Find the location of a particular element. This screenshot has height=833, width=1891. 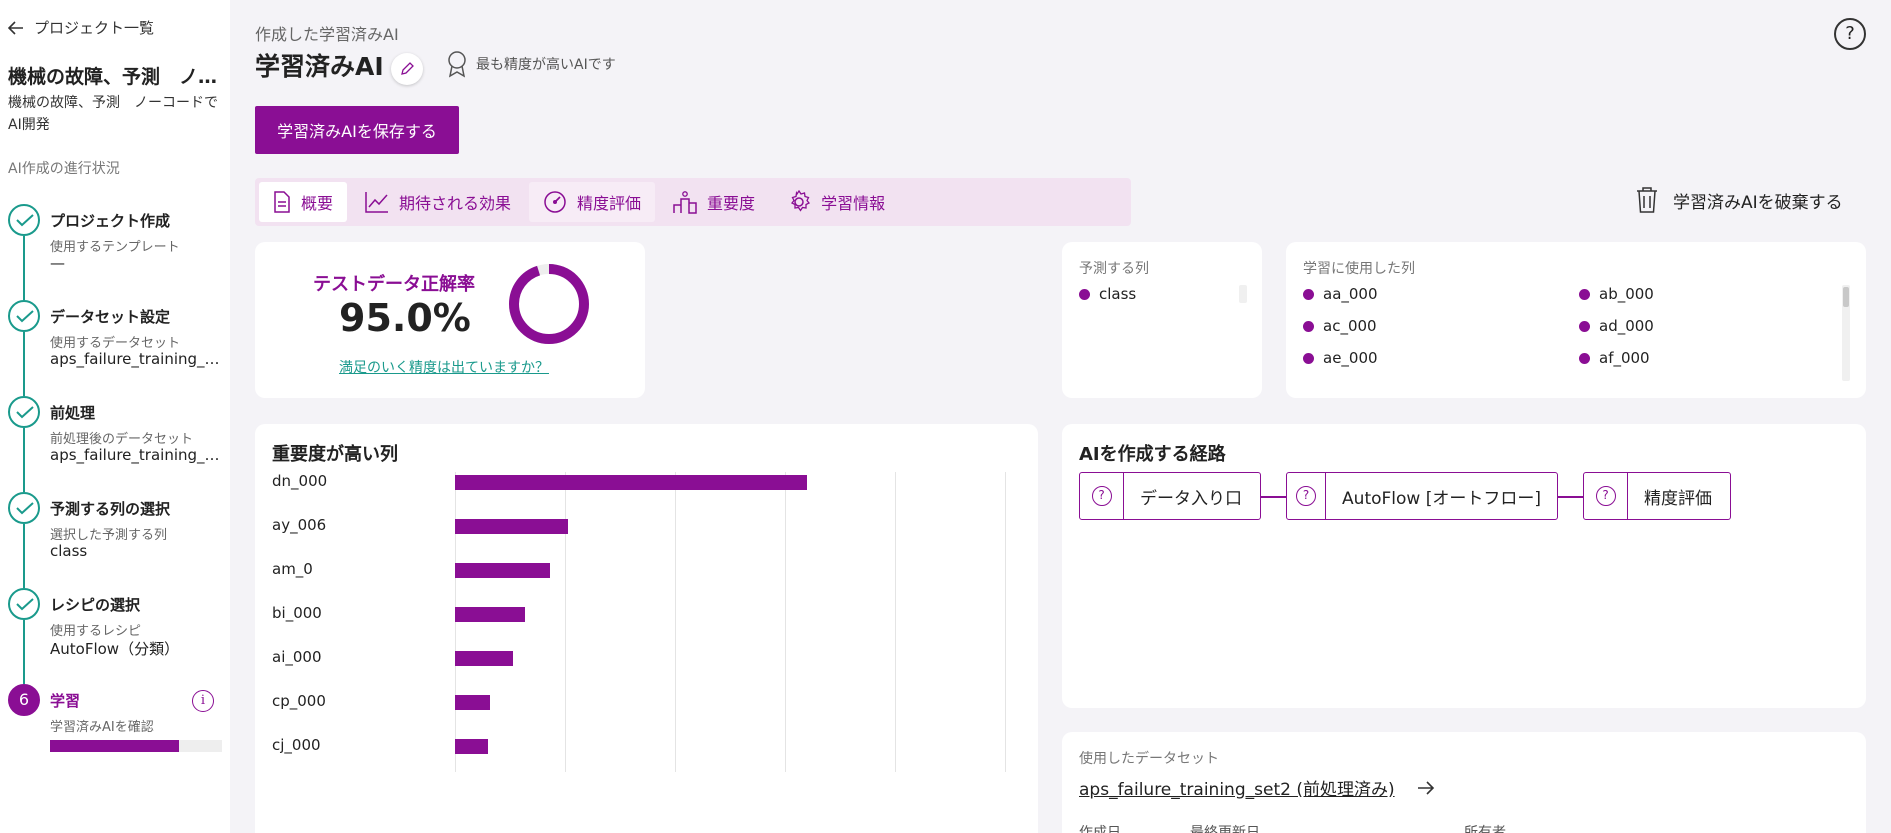

column-name: class is located at coordinates (1118, 294).